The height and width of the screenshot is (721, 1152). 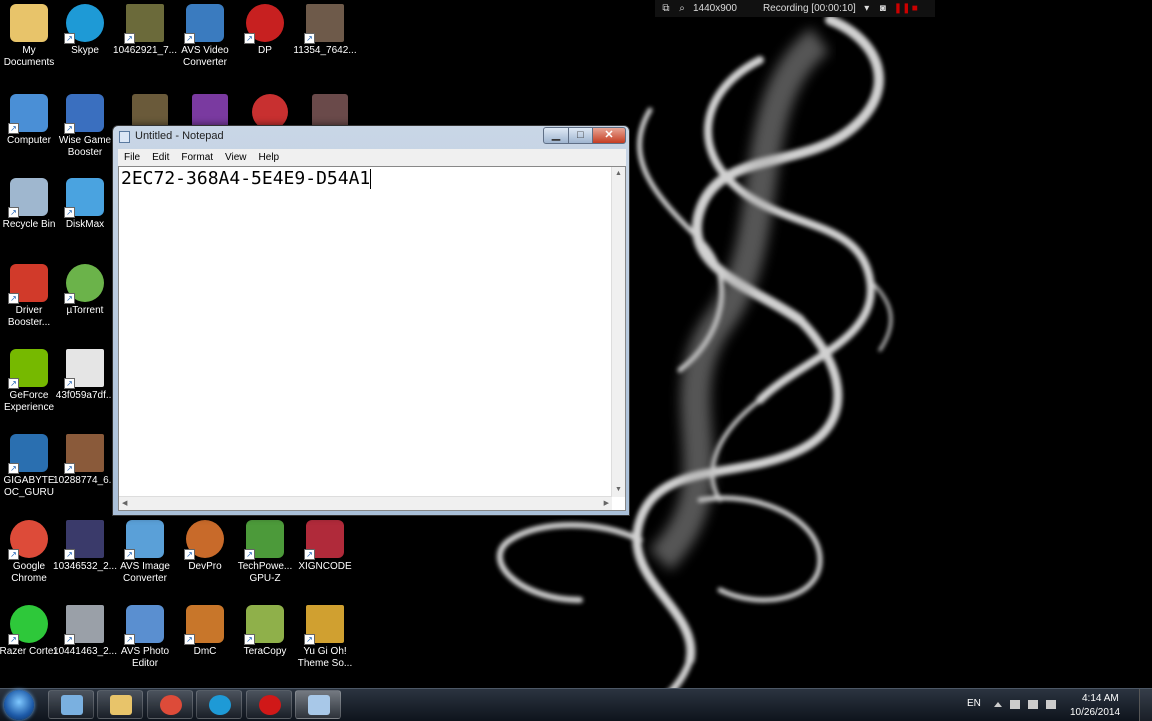 What do you see at coordinates (197, 157) in the screenshot?
I see `menu-format: Format` at bounding box center [197, 157].